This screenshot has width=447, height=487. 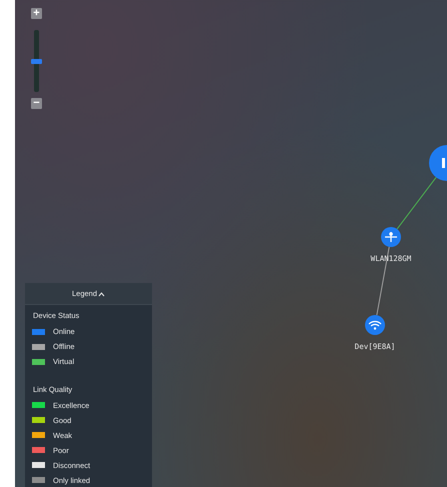 What do you see at coordinates (36, 103) in the screenshot?
I see `zoom-out-button: −` at bounding box center [36, 103].